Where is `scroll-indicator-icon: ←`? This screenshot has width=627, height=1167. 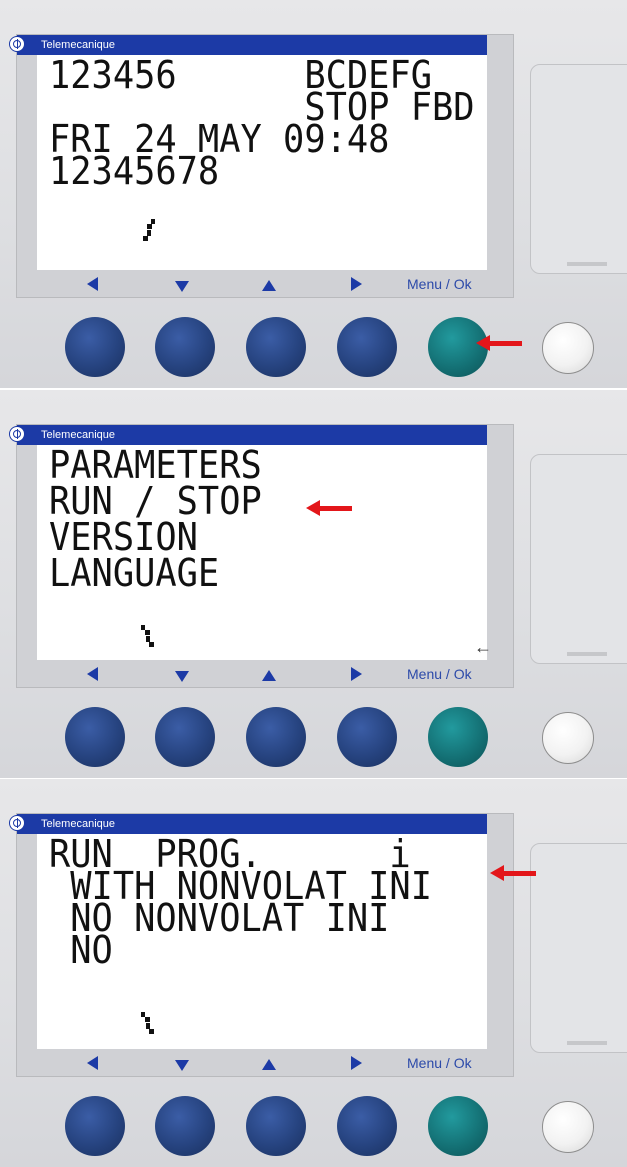
scroll-indicator-icon: ← is located at coordinates (483, 647).